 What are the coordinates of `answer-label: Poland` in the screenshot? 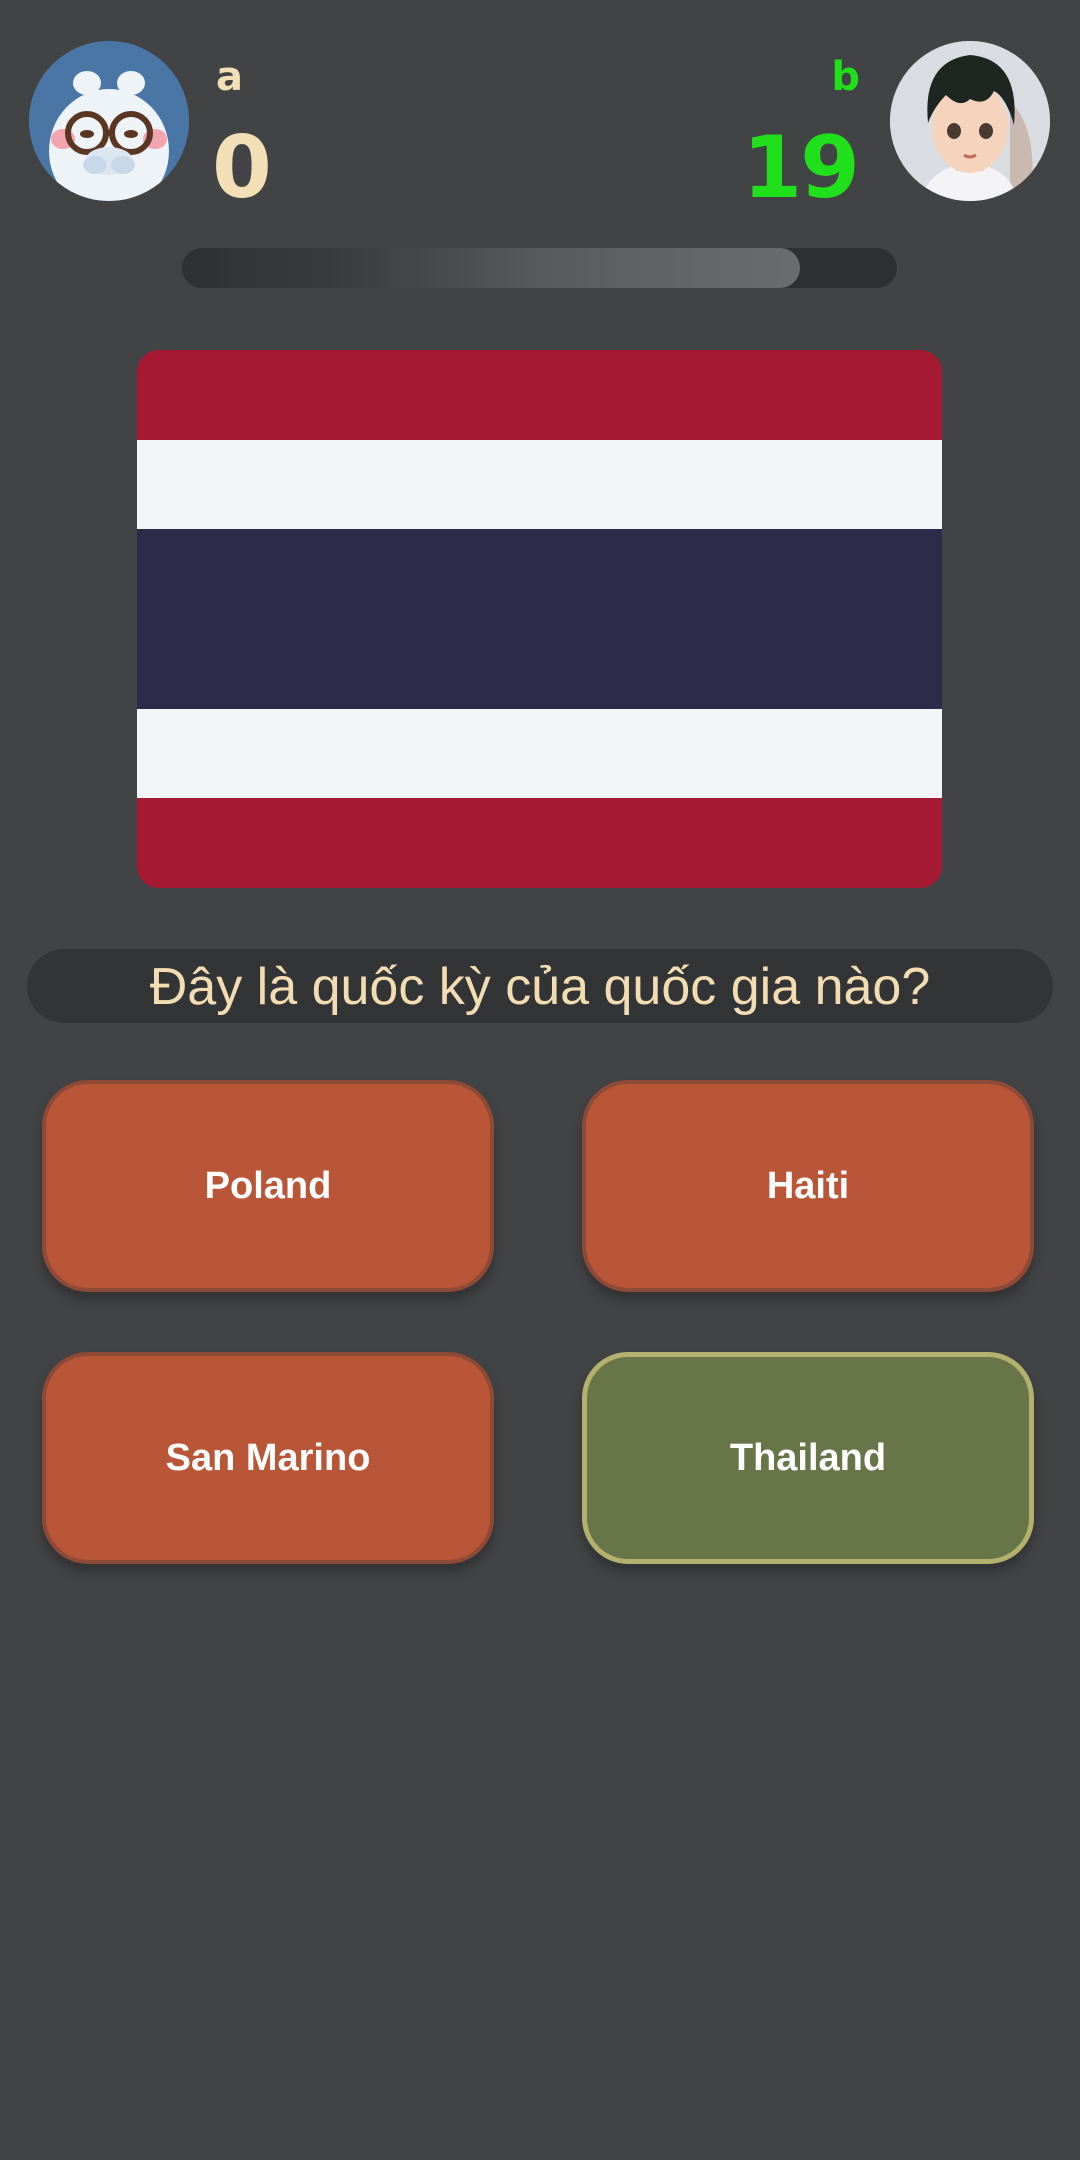 It's located at (268, 1185).